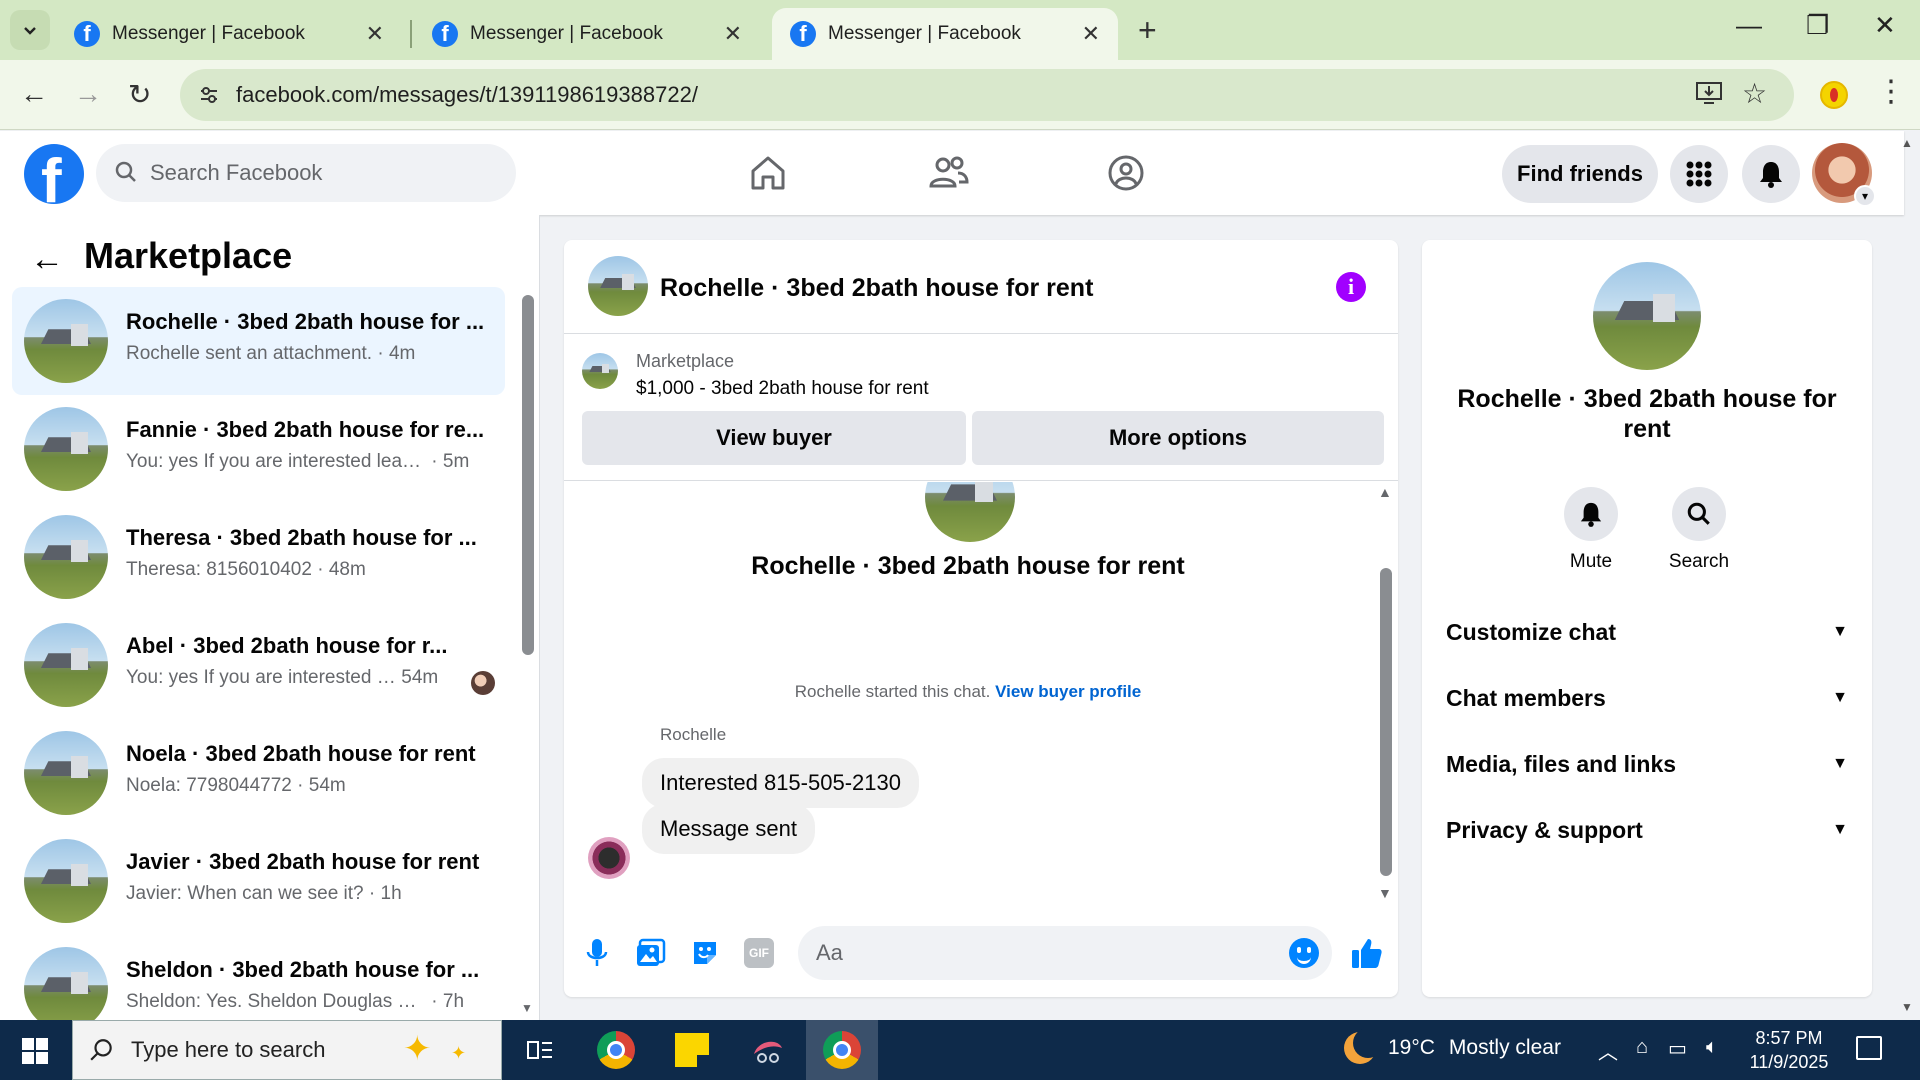  What do you see at coordinates (780, 783) in the screenshot?
I see `message-bubble: Interested 815-505-2130` at bounding box center [780, 783].